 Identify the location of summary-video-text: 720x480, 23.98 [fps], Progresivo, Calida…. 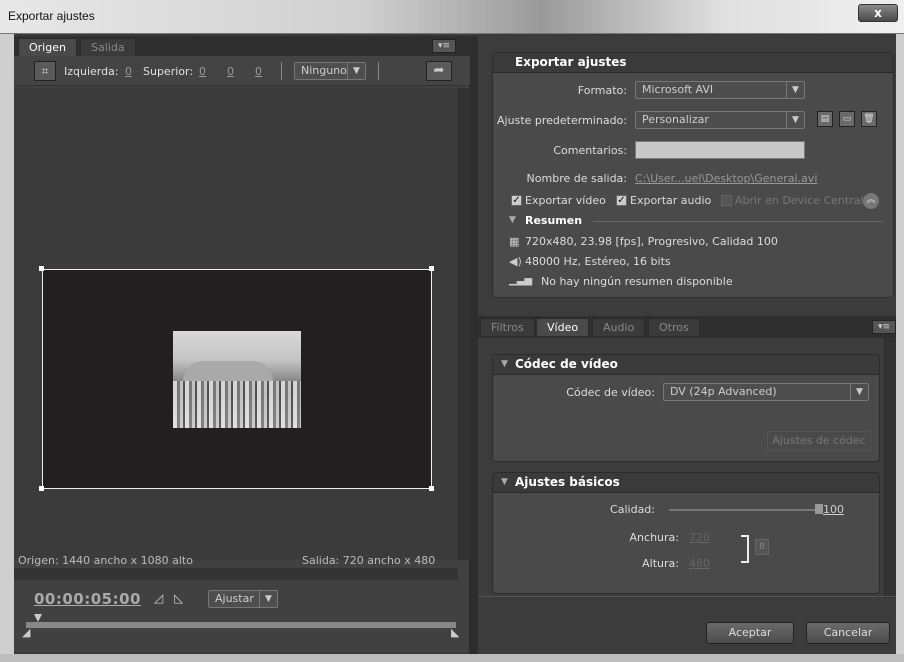
(651, 241).